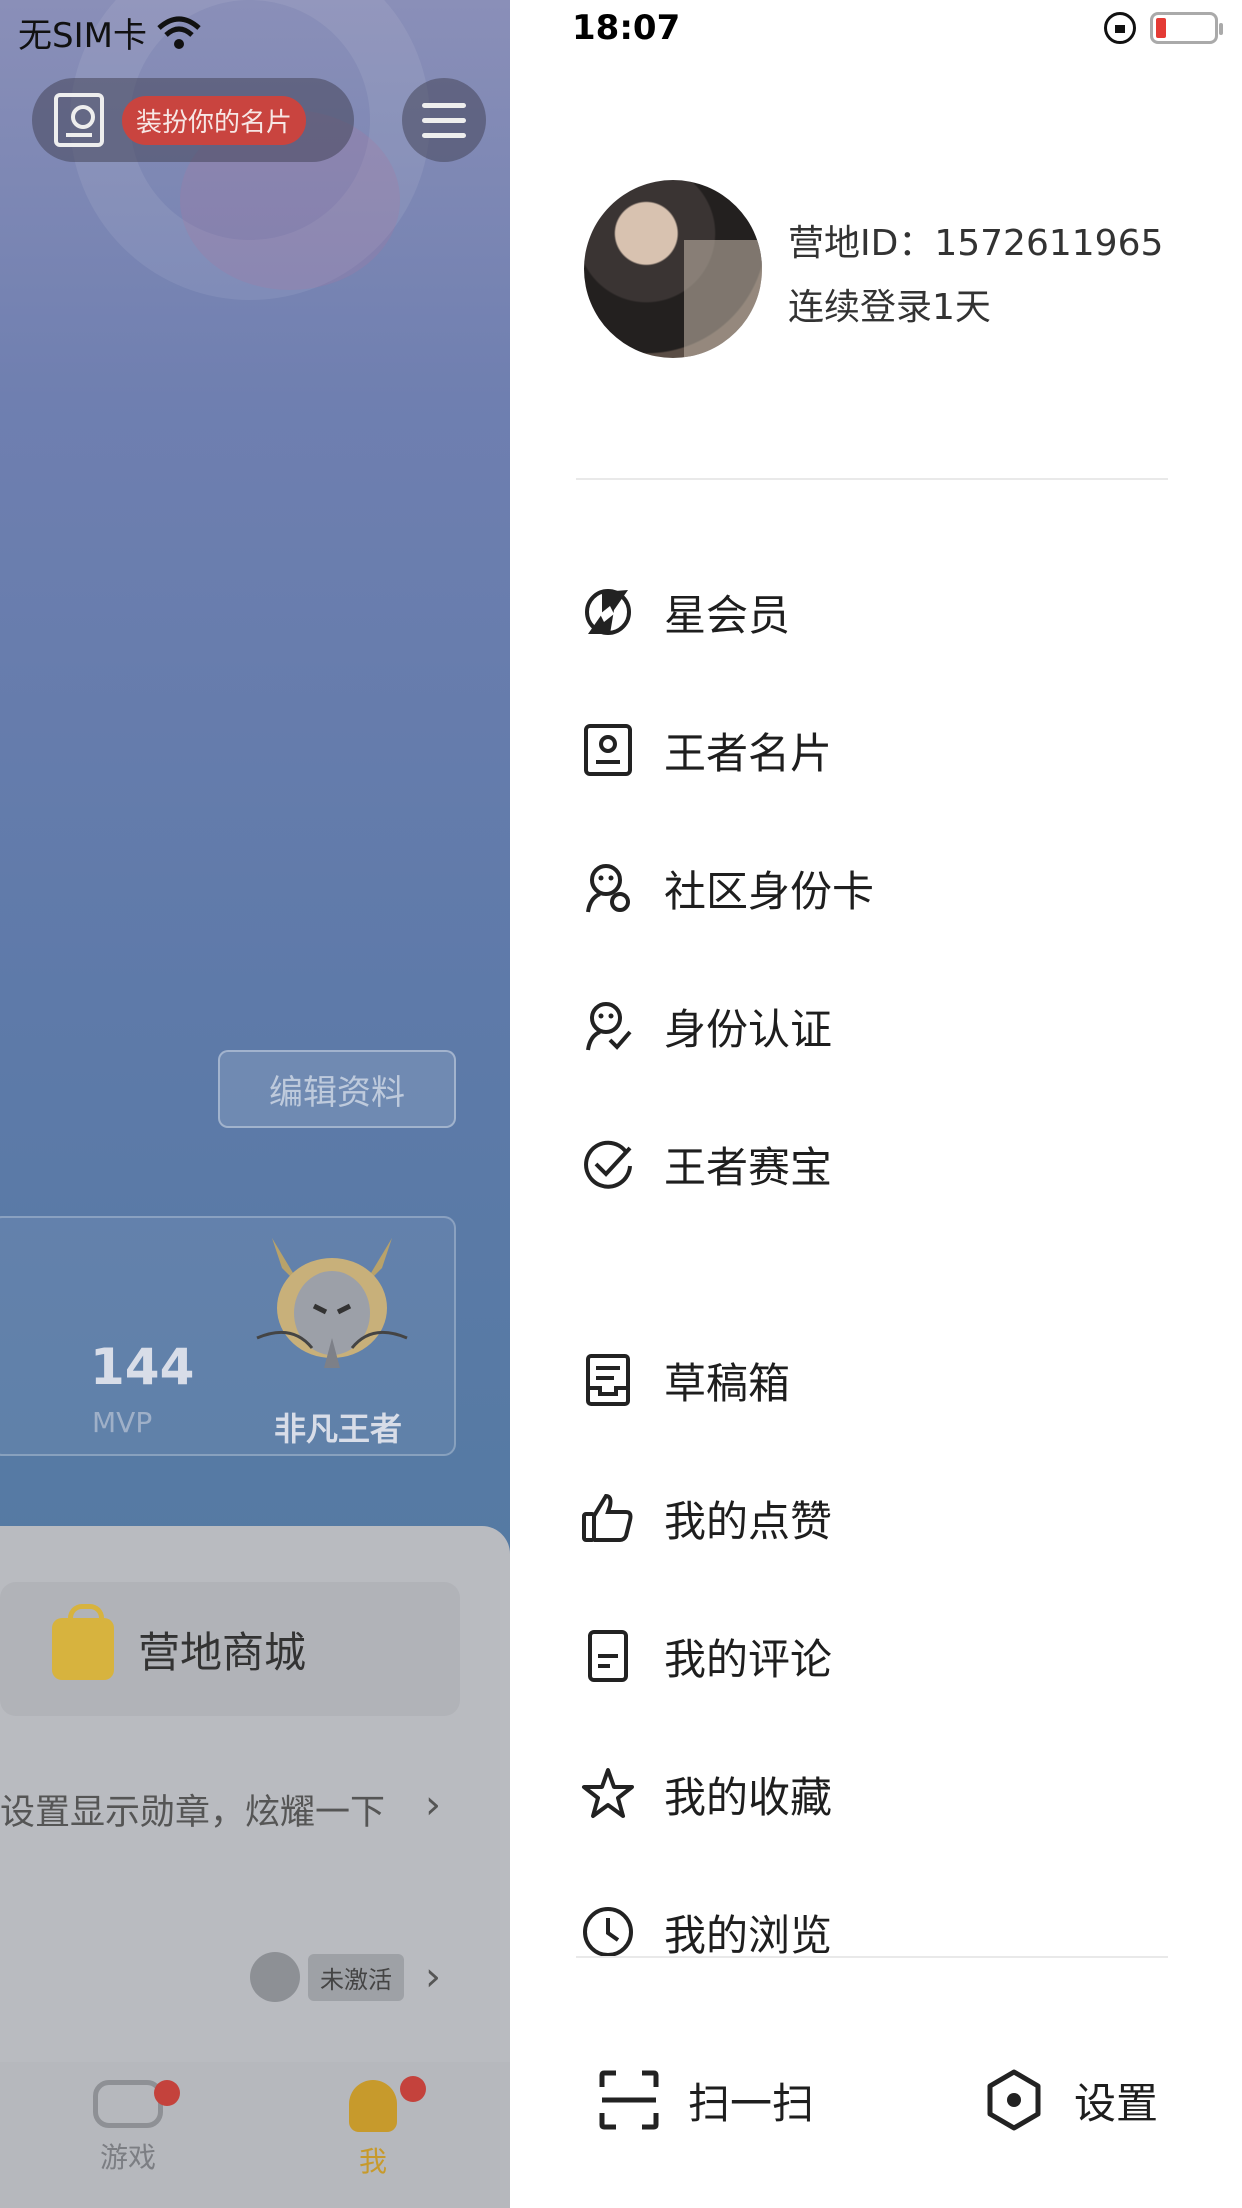  What do you see at coordinates (83, 1642) in the screenshot?
I see `shopping-bag-icon` at bounding box center [83, 1642].